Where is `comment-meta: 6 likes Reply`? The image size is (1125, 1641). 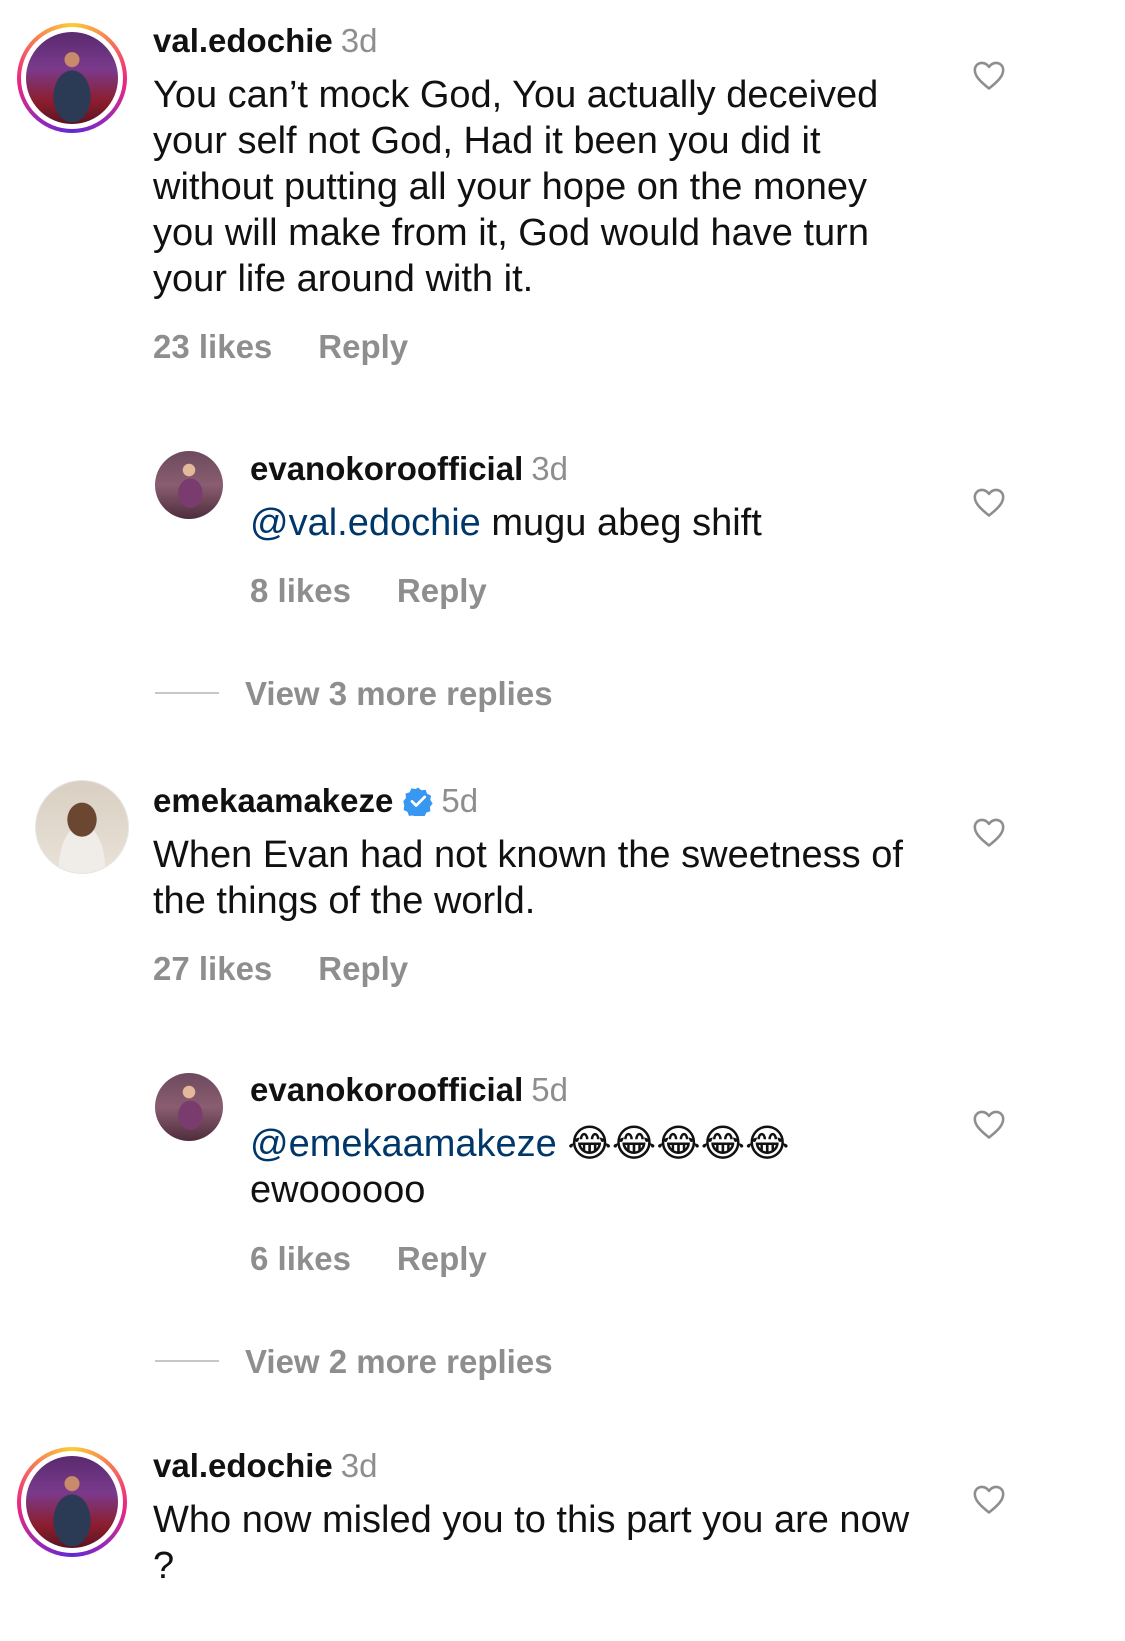
comment-meta: 6 likes Reply is located at coordinates (391, 1259).